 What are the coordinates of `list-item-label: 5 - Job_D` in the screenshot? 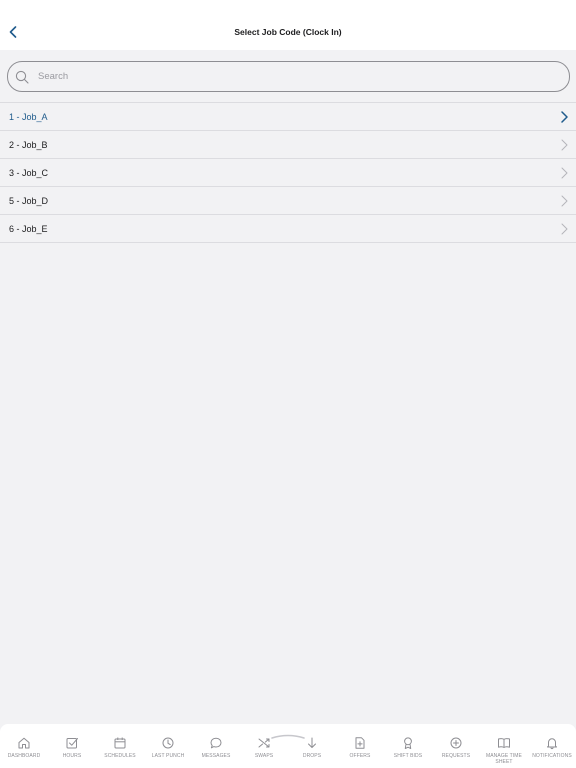 It's located at (29, 200).